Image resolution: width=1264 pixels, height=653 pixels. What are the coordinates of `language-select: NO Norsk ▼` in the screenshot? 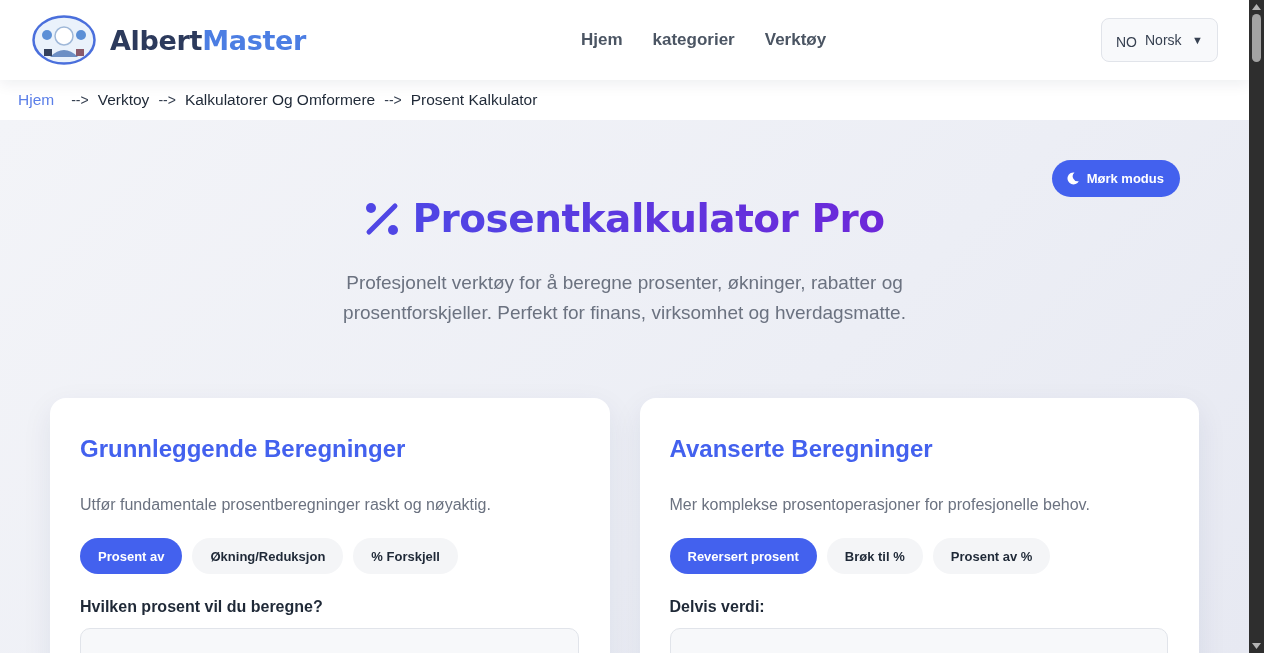 It's located at (1159, 40).